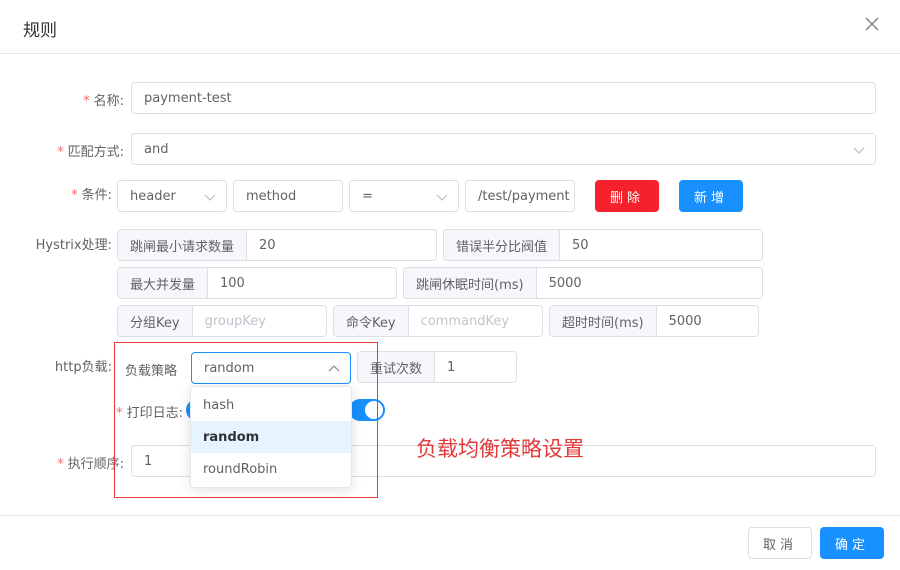 The width and height of the screenshot is (900, 570). I want to click on error-threshold-input: 50, so click(580, 245).